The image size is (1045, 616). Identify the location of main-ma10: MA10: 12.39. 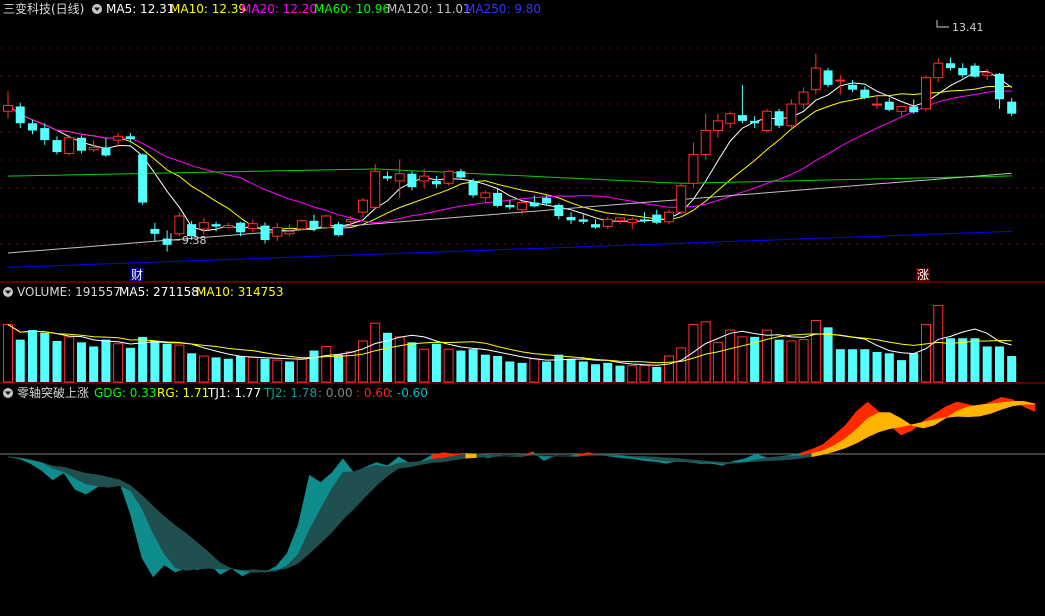
(208, 9).